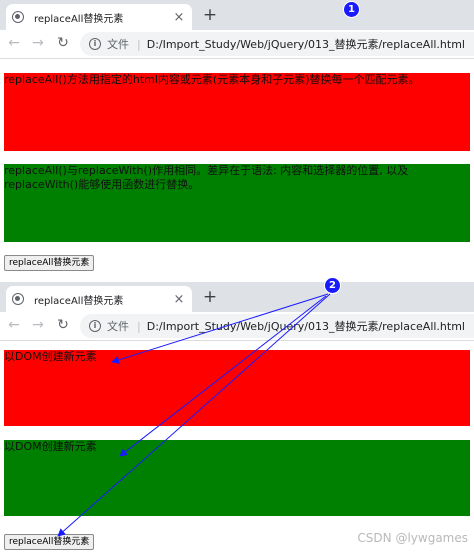 The height and width of the screenshot is (555, 474). What do you see at coordinates (220, 328) in the screenshot?
I see `arrow-to-red-box` at bounding box center [220, 328].